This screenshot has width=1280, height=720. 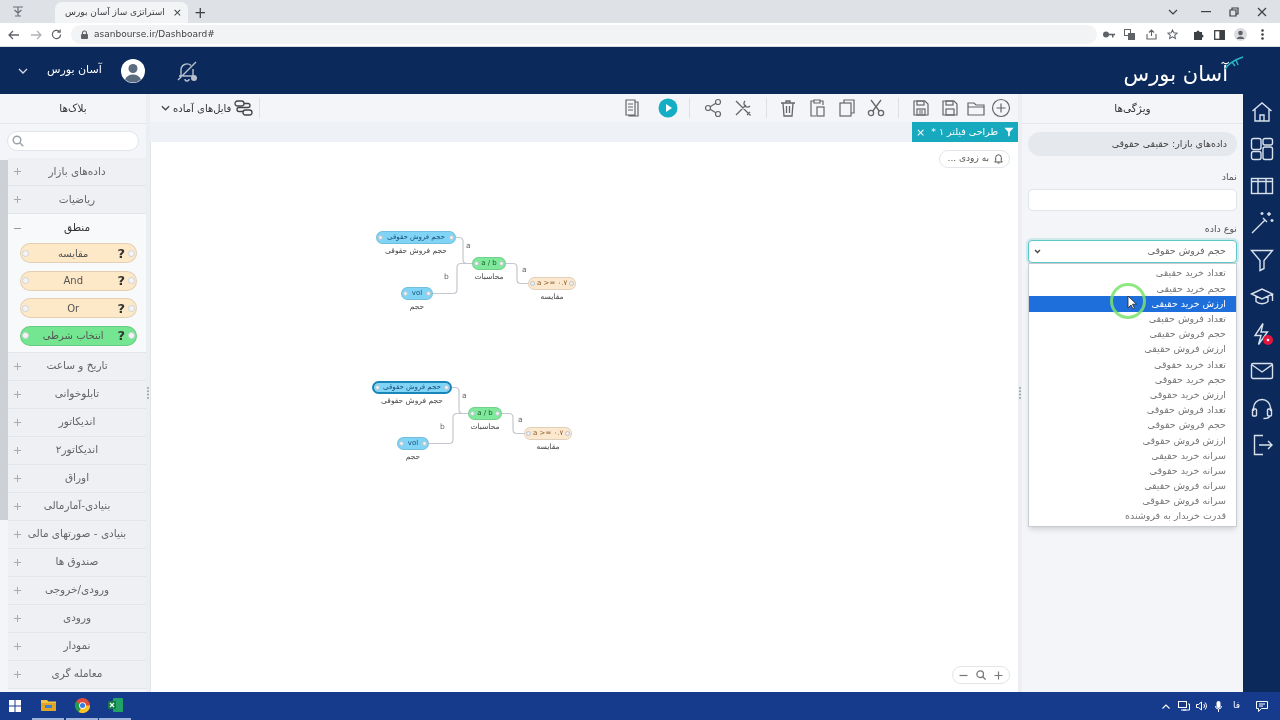 I want to click on language-indicator: فا, so click(x=1236, y=706).